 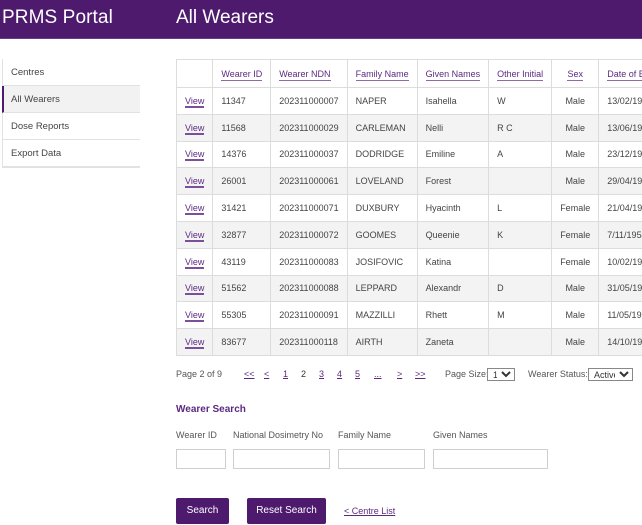 I want to click on wearer-id-label: Wearer ID, so click(x=196, y=435).